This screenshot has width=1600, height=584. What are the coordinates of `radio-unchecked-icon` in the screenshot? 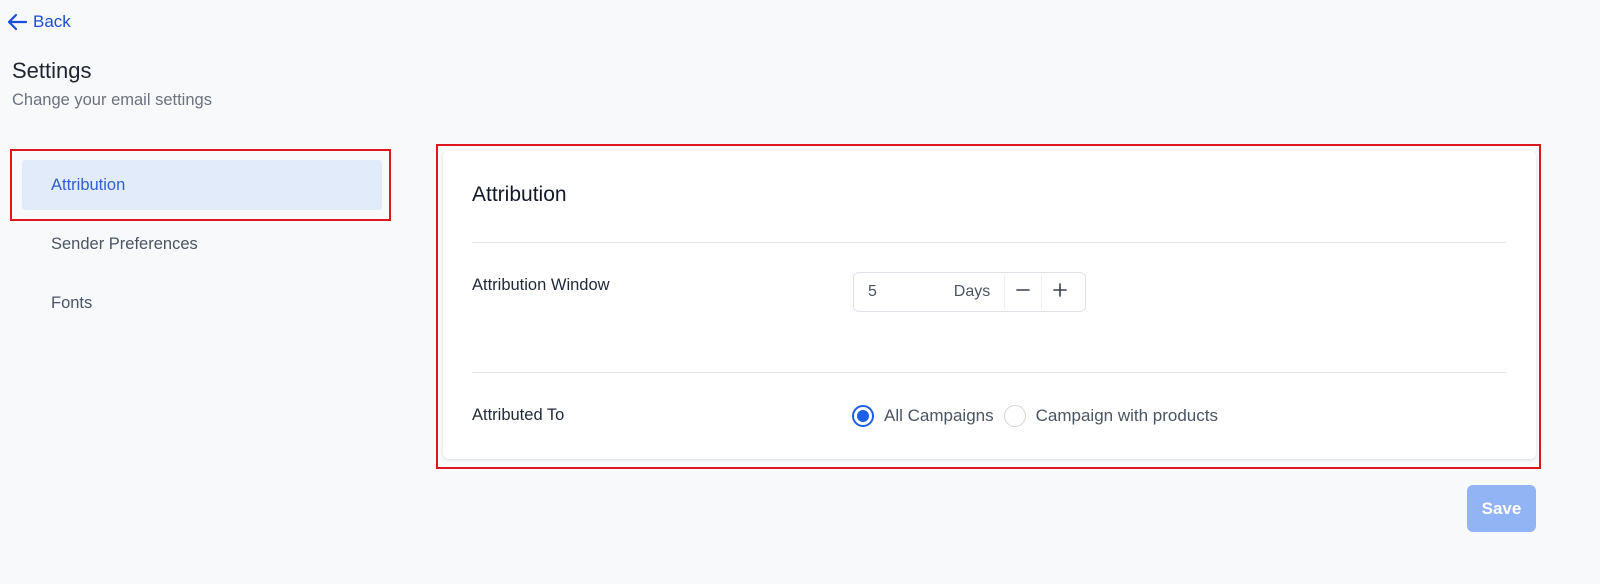 It's located at (1014, 416).